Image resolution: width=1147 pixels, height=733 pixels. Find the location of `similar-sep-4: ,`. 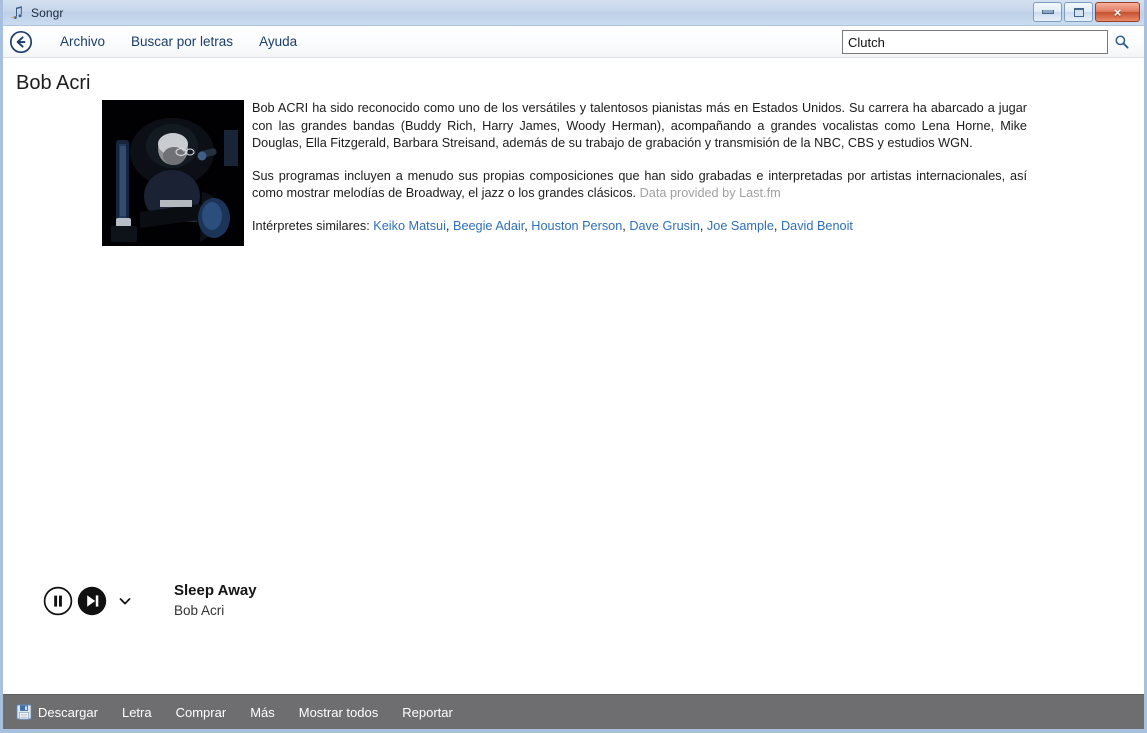

similar-sep-4: , is located at coordinates (703, 225).